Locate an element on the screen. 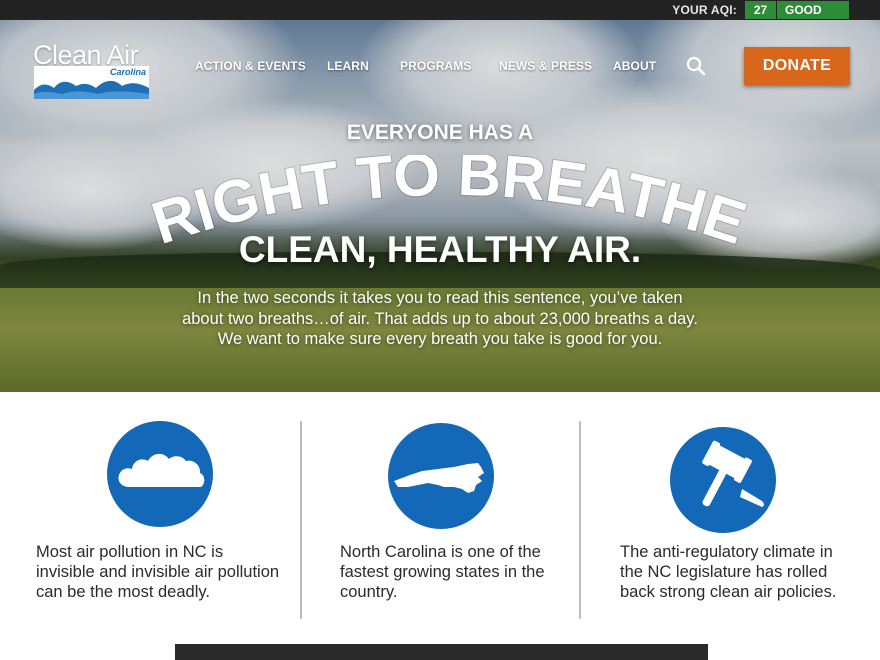  nav-news-press: NEWS & PRESS is located at coordinates (545, 66).